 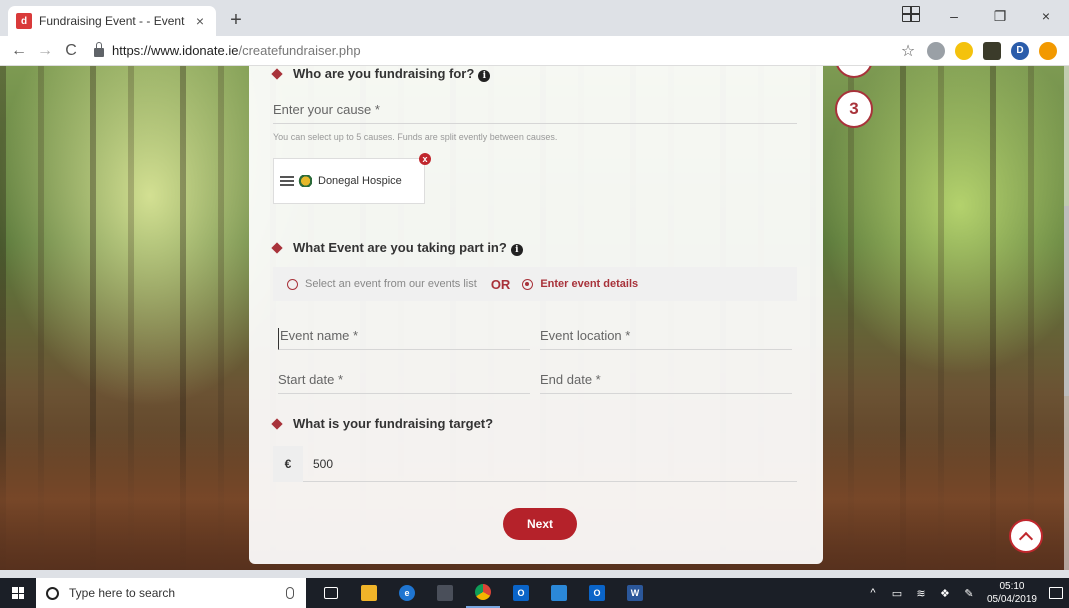 I want to click on forward-button: →, so click(x=45, y=51).